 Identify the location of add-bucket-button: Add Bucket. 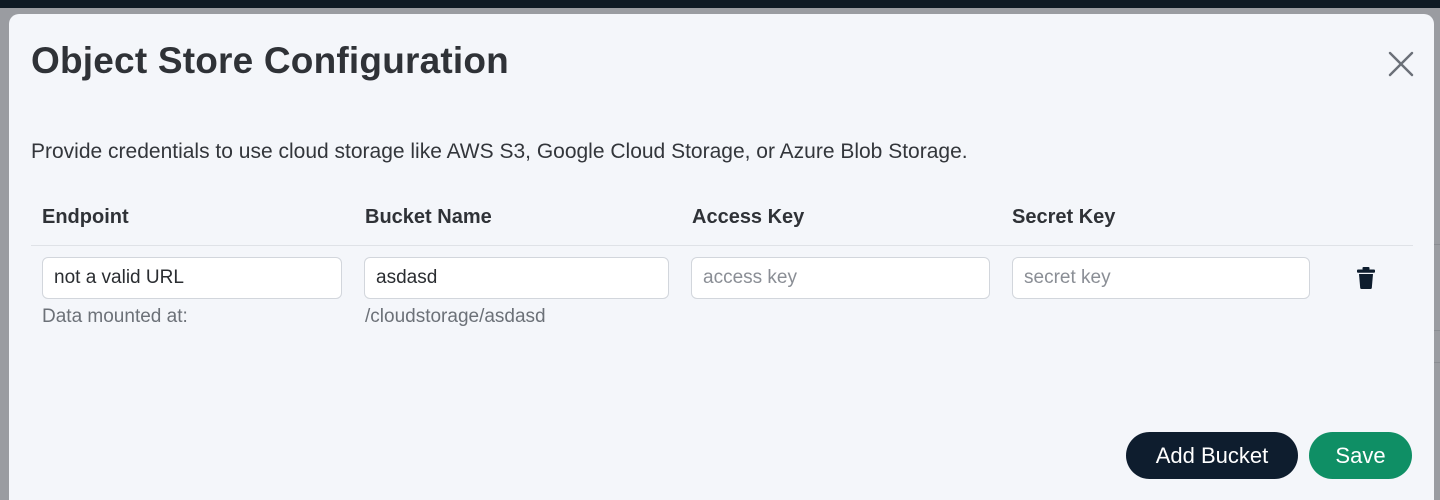
(1212, 455).